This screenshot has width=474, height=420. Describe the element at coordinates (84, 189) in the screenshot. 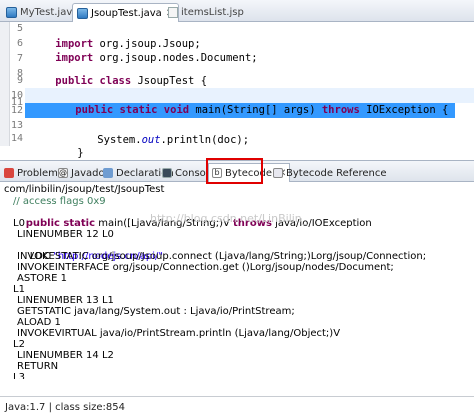

I see `class-path-label: com/linbilin/jsoup/test/JsoupTest` at that location.